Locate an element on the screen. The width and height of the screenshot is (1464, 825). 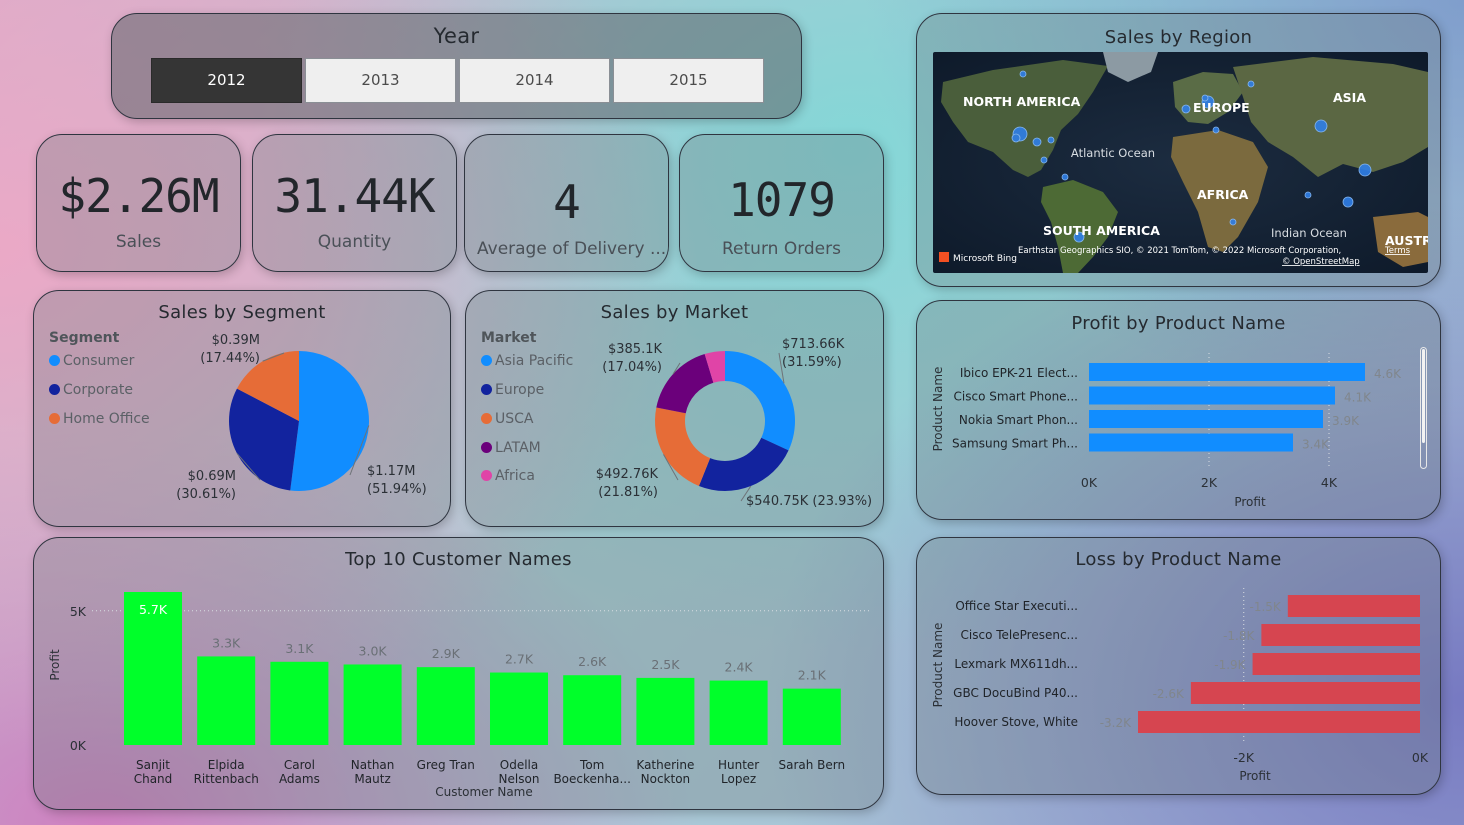
donut-slice-europe is located at coordinates (743, 464).